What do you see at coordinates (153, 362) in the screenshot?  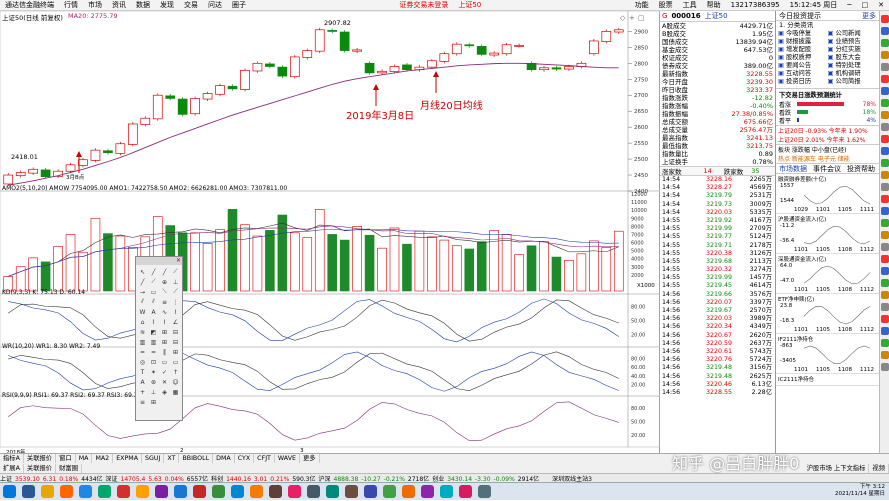 I see `draw-tool-37: ⊡` at bounding box center [153, 362].